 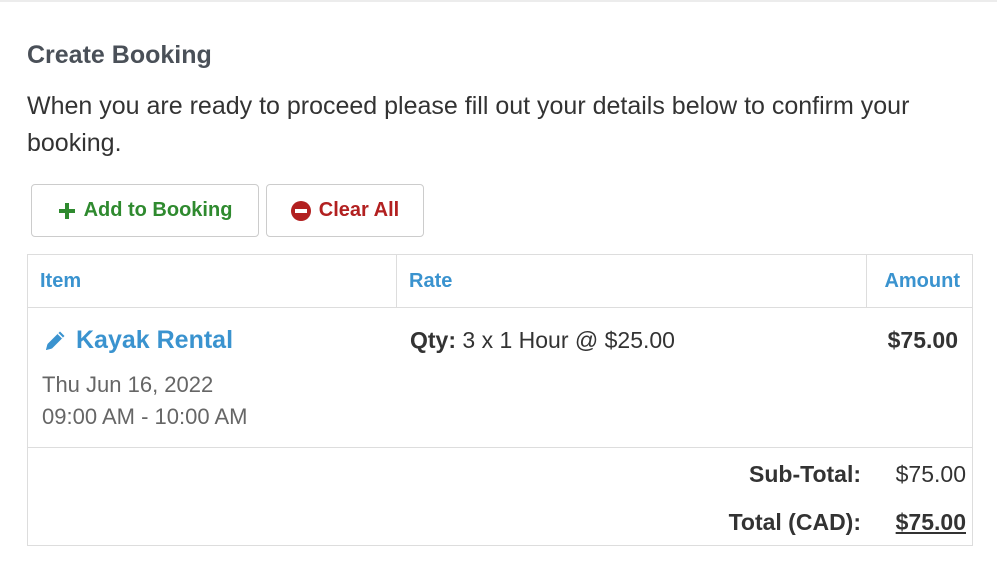 I want to click on rate-cell: Qty: 3 x 1 Hour @ $25.00, so click(x=542, y=340).